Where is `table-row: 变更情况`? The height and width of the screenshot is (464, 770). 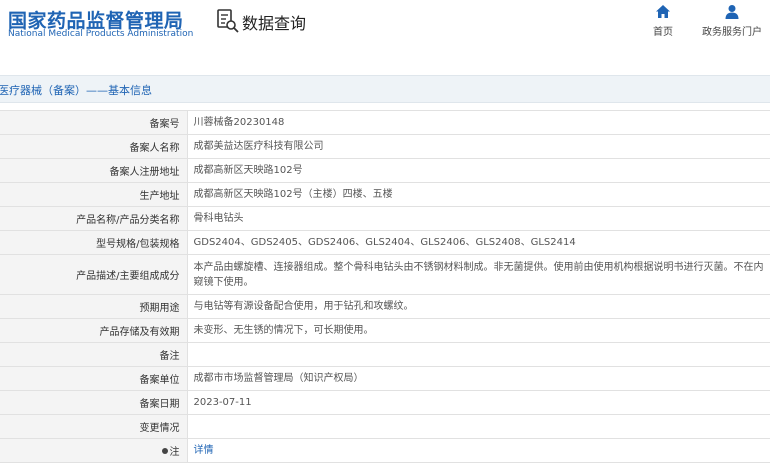
table-row: 变更情况 is located at coordinates (385, 426).